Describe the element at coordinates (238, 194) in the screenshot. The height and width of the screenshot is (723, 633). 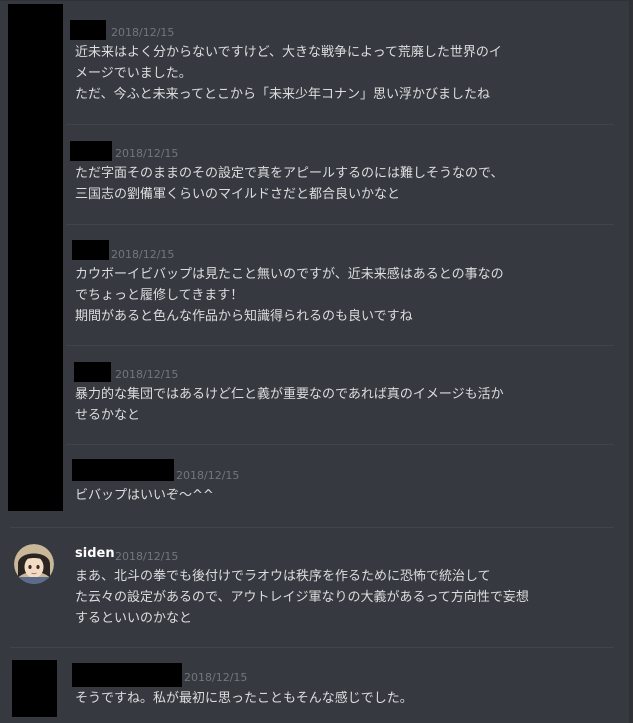
I see `message-line: 三国志の劉備軍くらいのマイルドさだと都合良いかなと` at that location.